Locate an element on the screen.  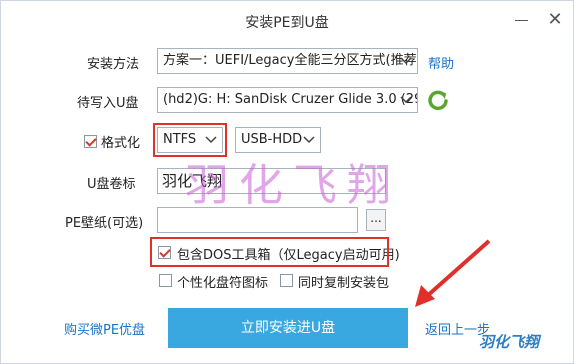
install-to-usb-button: 立即安装进U盘 is located at coordinates (288, 328).